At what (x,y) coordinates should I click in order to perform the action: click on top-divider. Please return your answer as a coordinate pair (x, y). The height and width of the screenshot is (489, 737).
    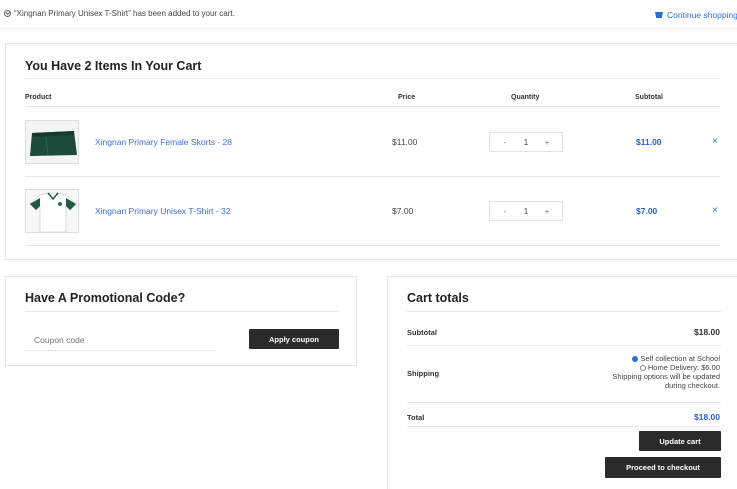
    Looking at the image, I should click on (368, 28).